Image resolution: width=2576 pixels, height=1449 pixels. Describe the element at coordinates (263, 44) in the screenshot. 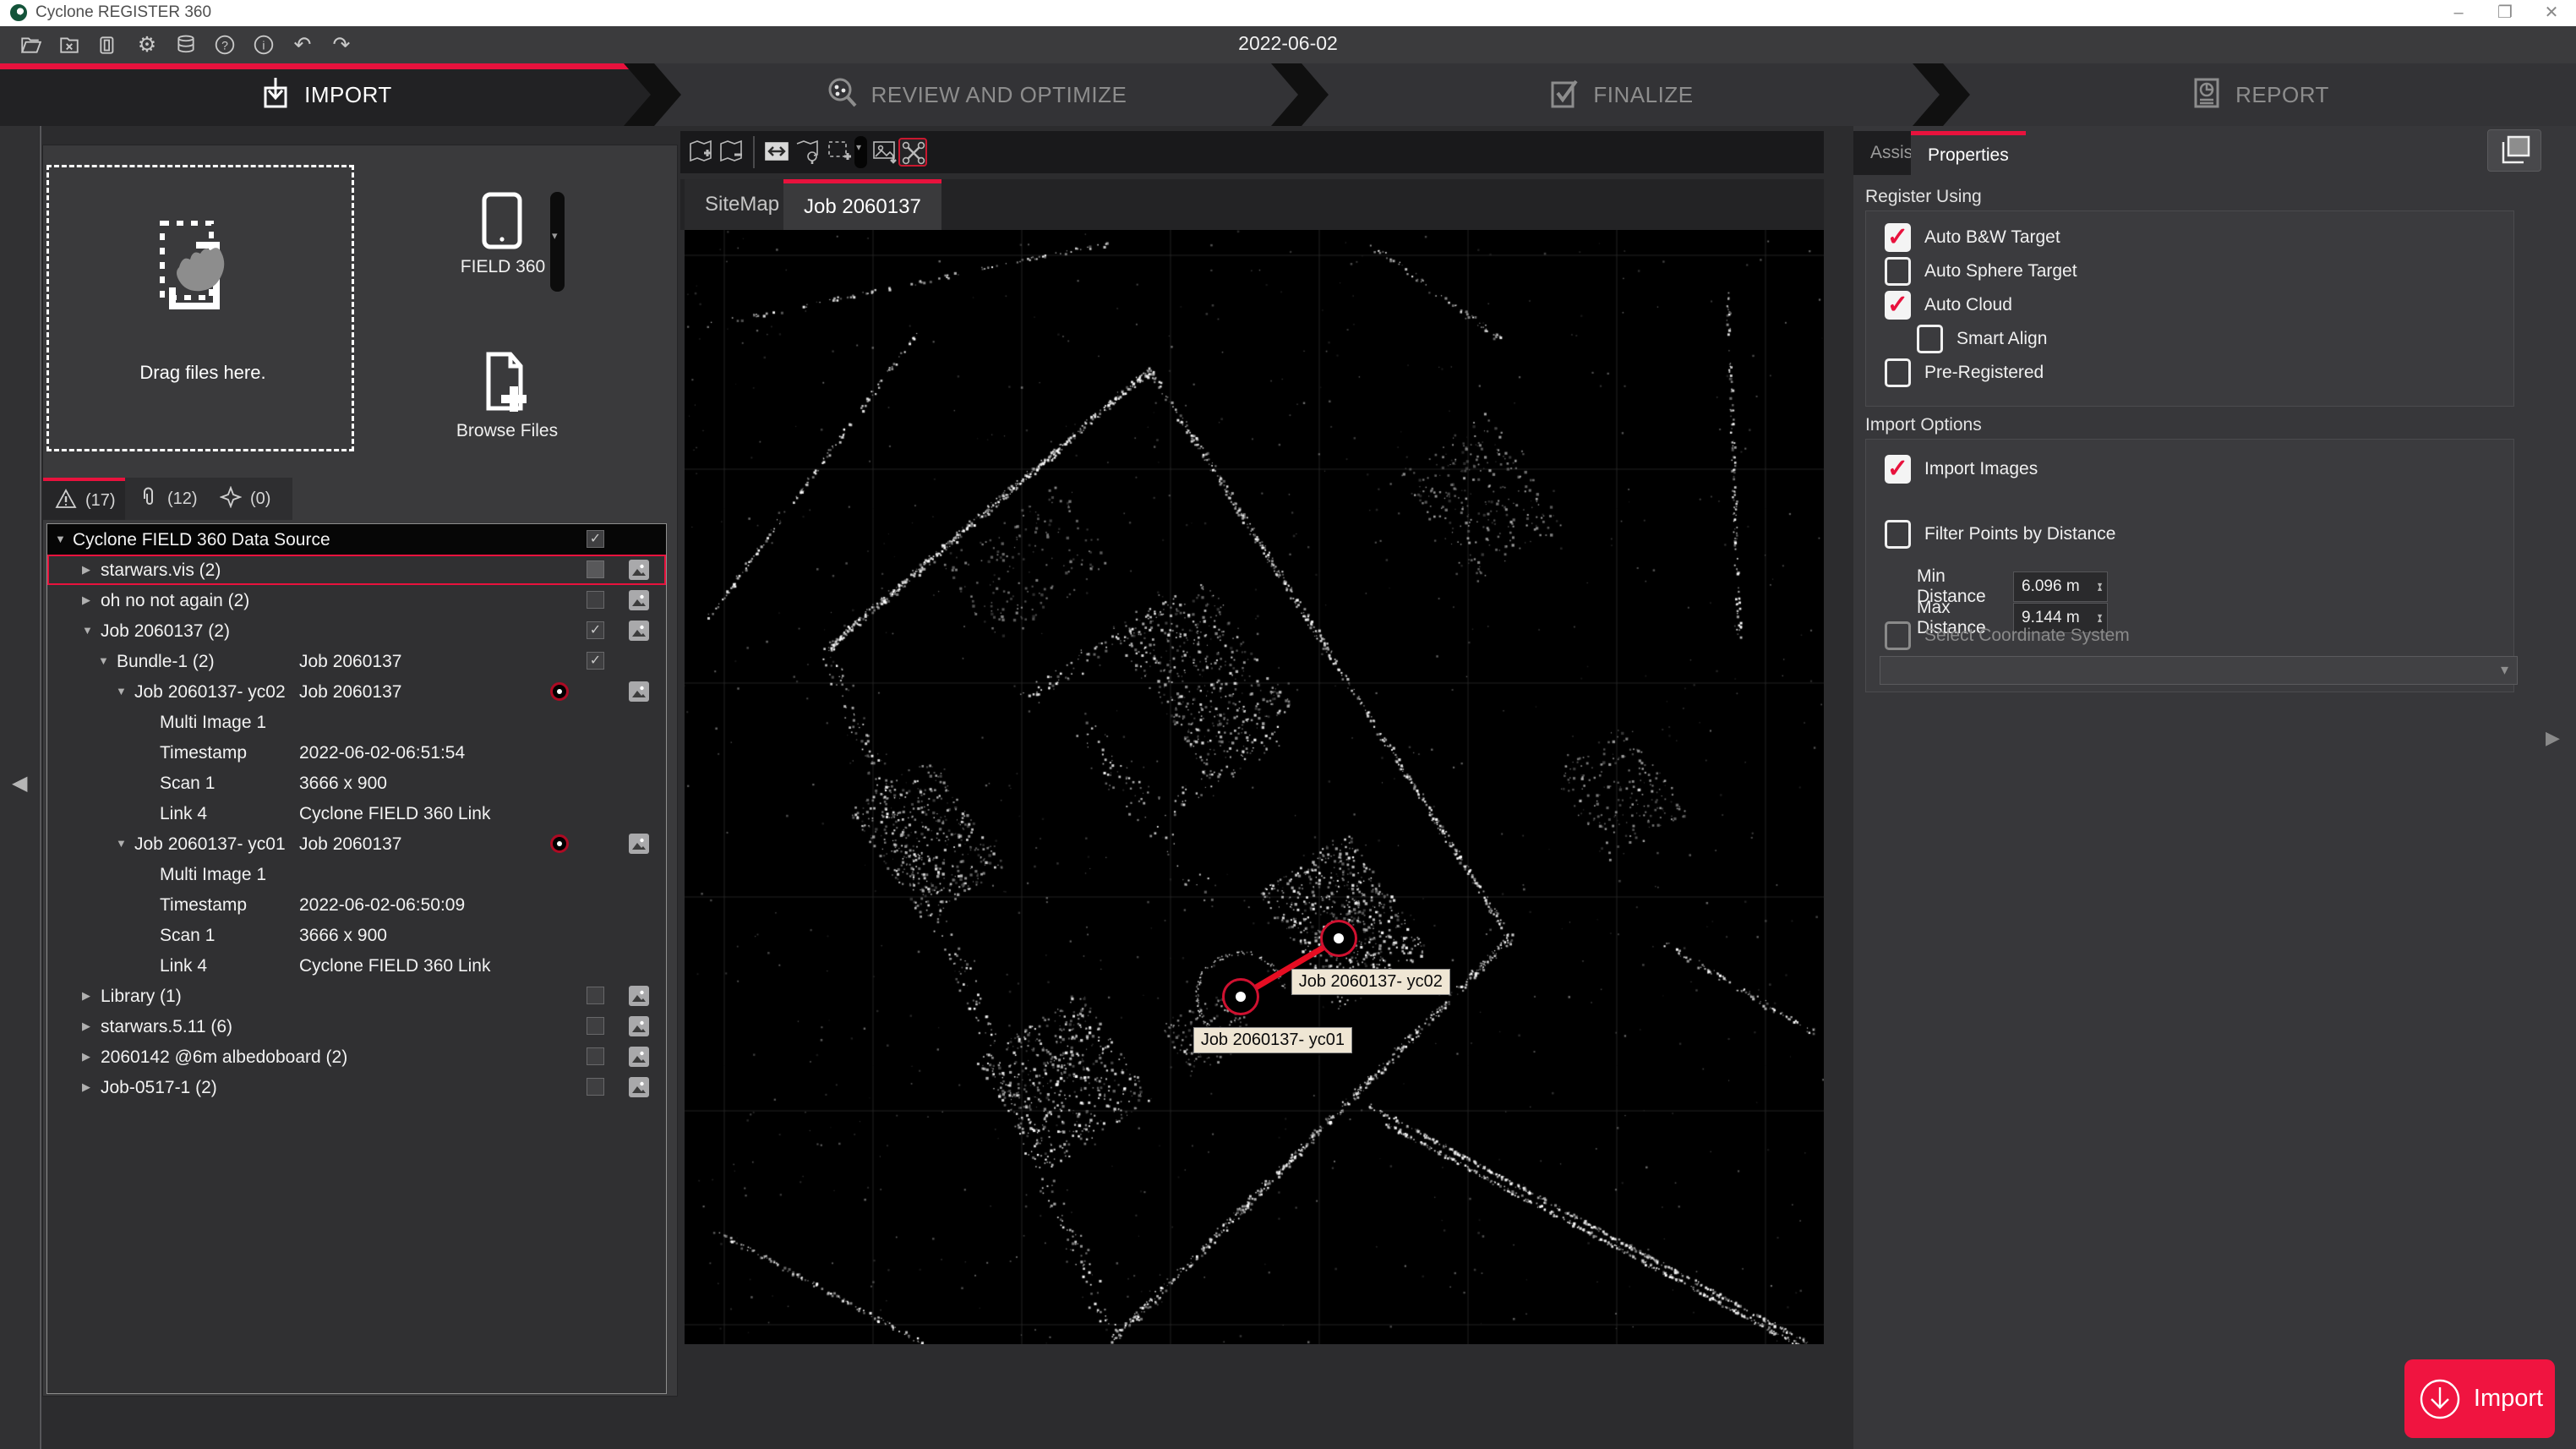

I see `info-button: i` at that location.